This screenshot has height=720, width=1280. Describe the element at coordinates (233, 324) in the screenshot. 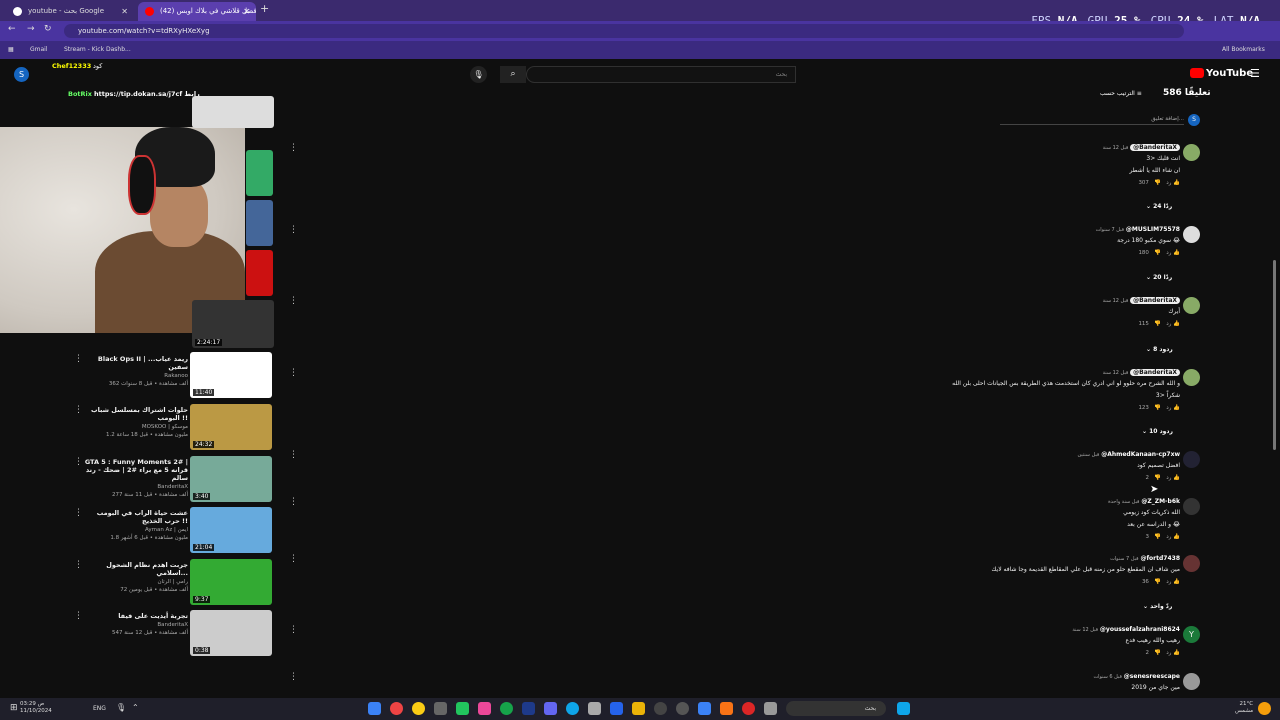

I see `video-thumbnail: 2:24:17` at that location.